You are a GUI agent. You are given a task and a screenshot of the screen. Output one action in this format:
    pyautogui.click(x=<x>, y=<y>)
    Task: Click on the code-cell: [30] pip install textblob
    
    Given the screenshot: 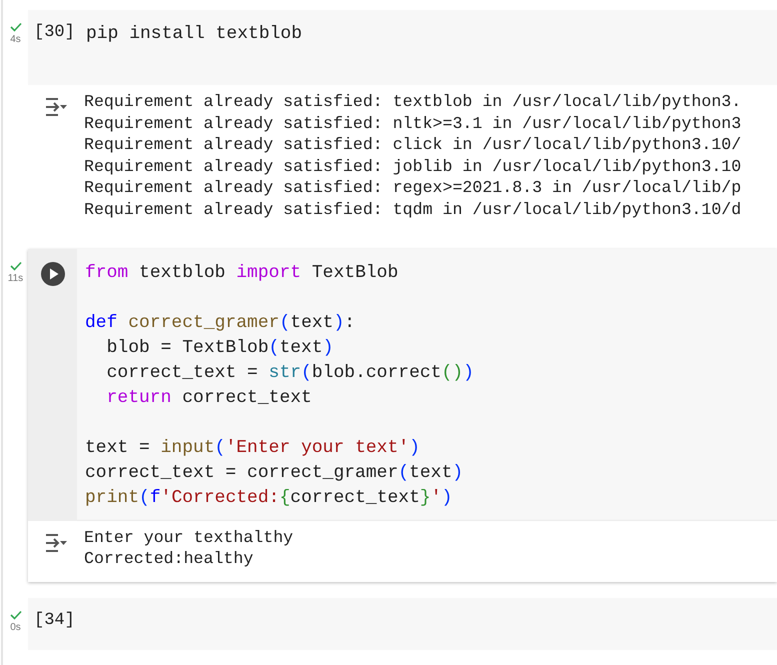 What is the action you would take?
    pyautogui.click(x=402, y=47)
    